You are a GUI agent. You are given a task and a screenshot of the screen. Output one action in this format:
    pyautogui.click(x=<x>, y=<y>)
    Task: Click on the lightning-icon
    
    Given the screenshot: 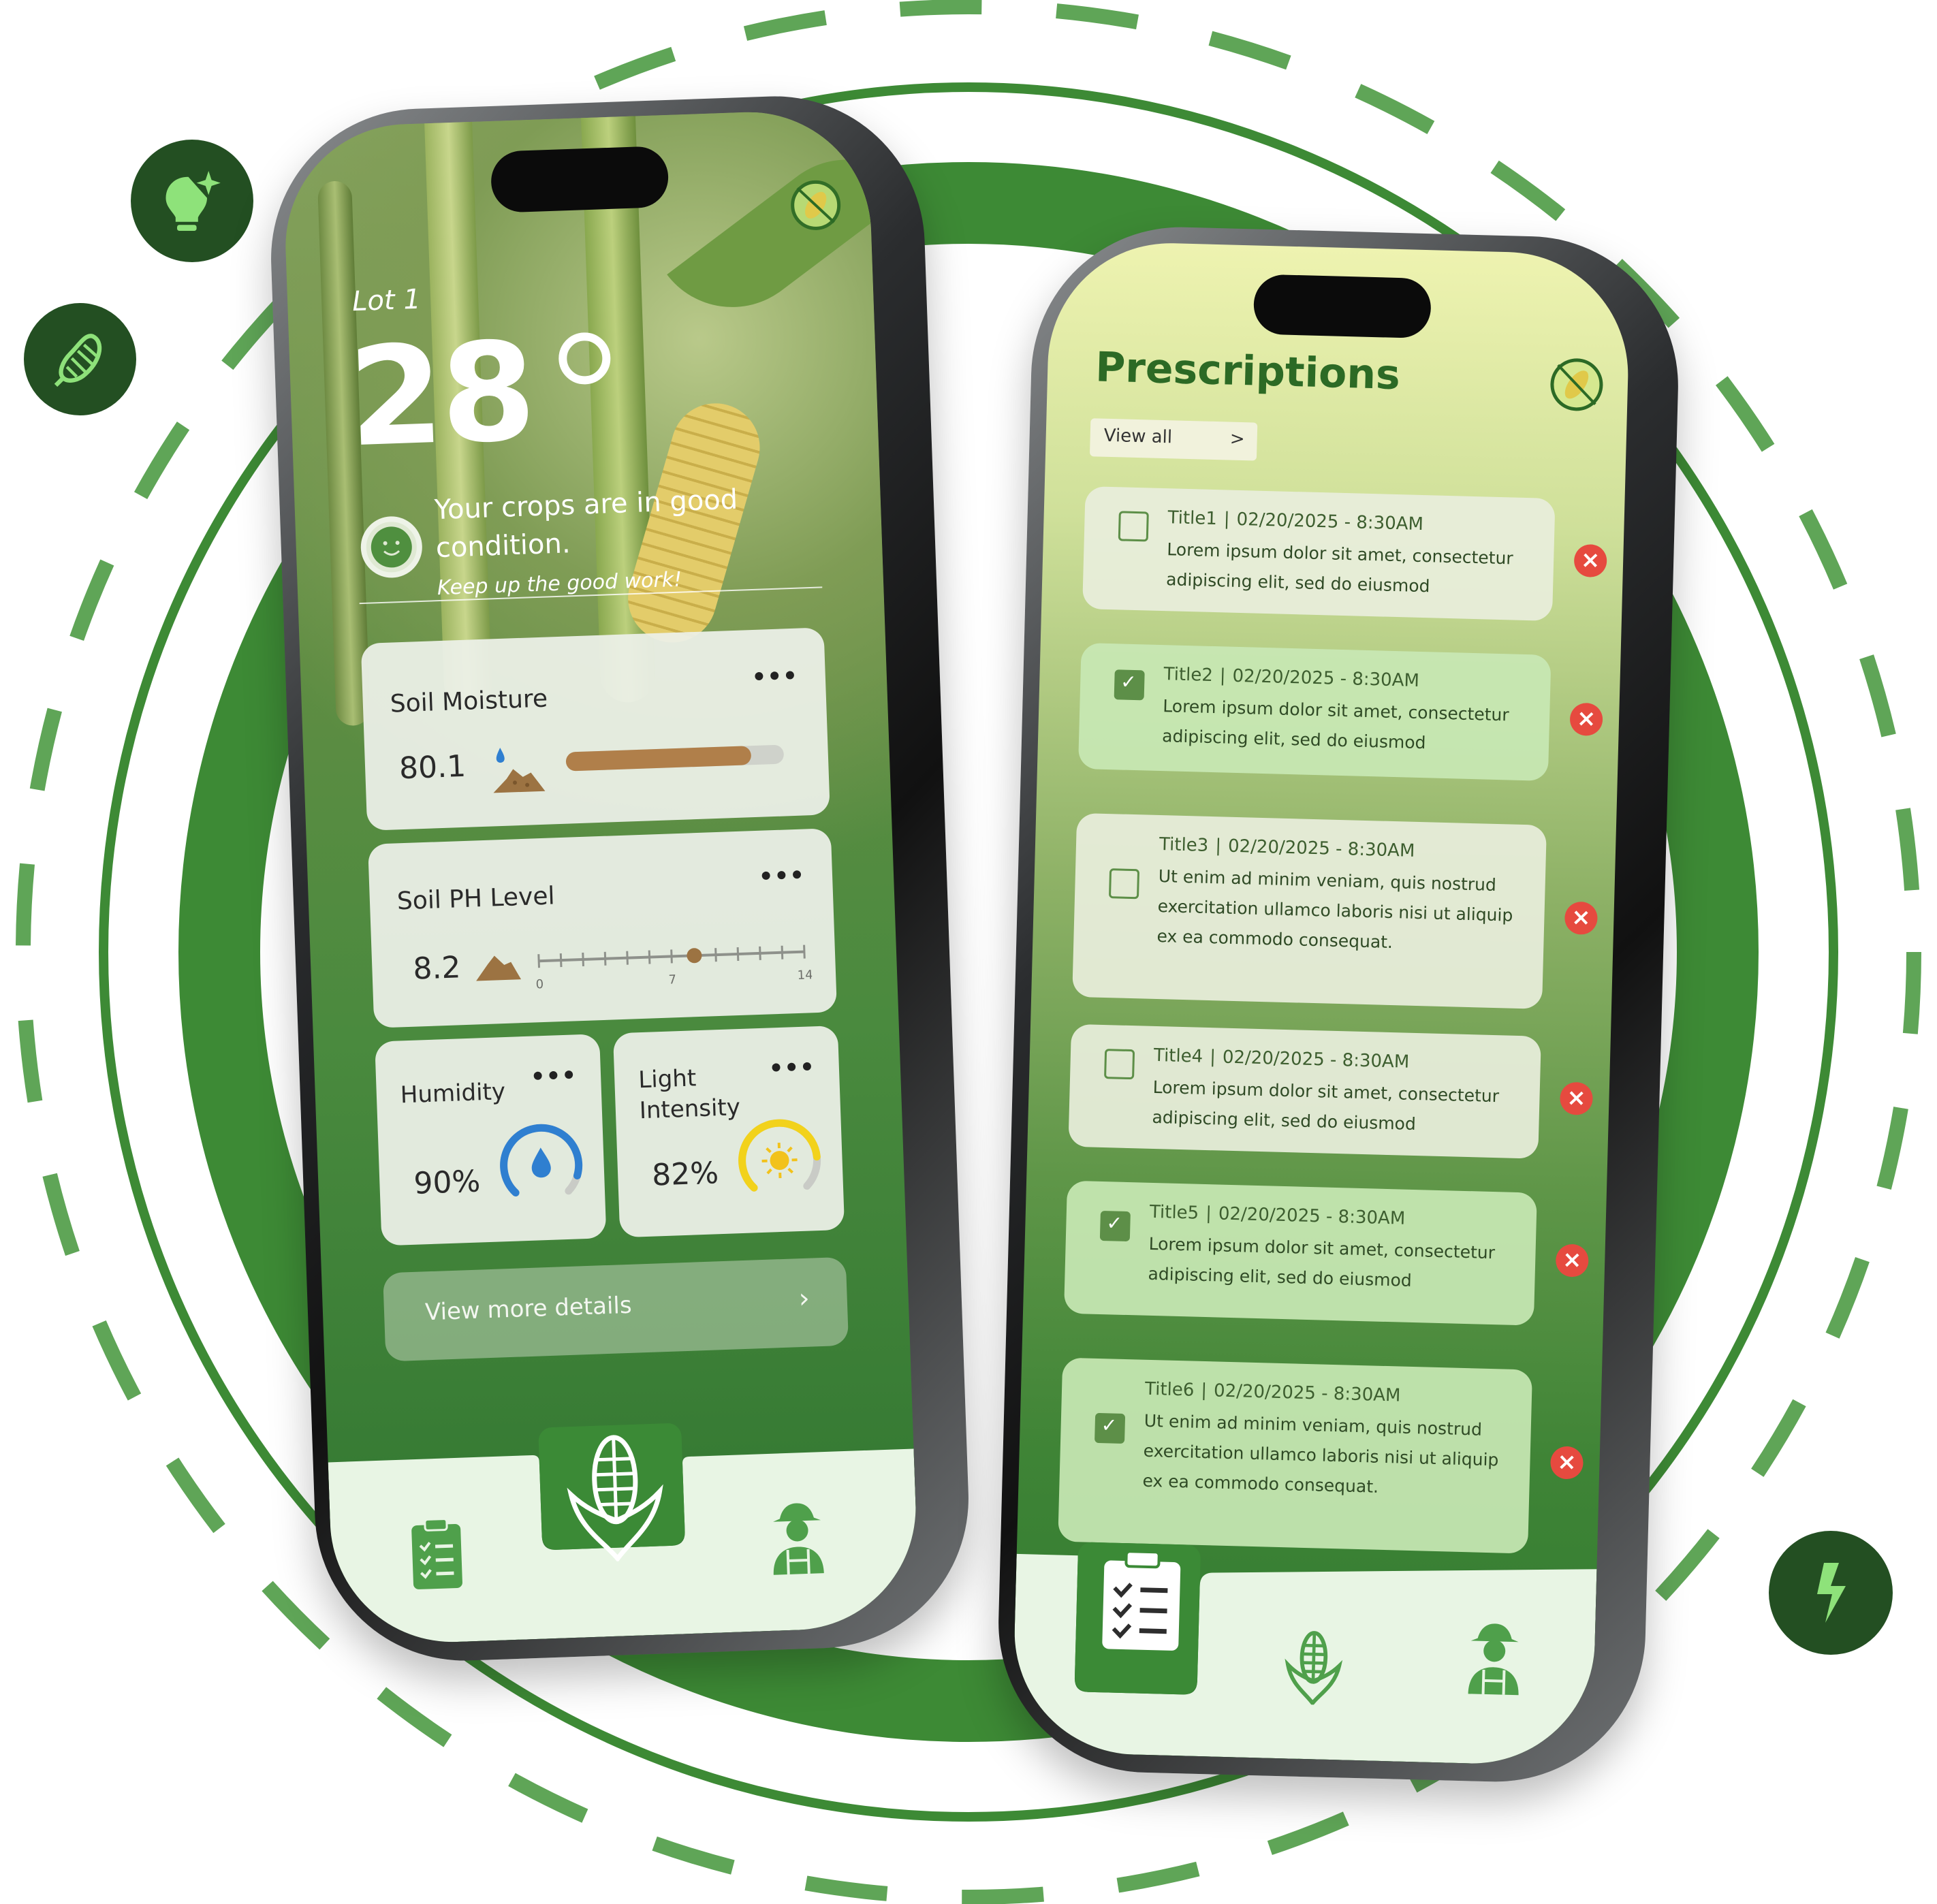 What is the action you would take?
    pyautogui.click(x=1831, y=1593)
    